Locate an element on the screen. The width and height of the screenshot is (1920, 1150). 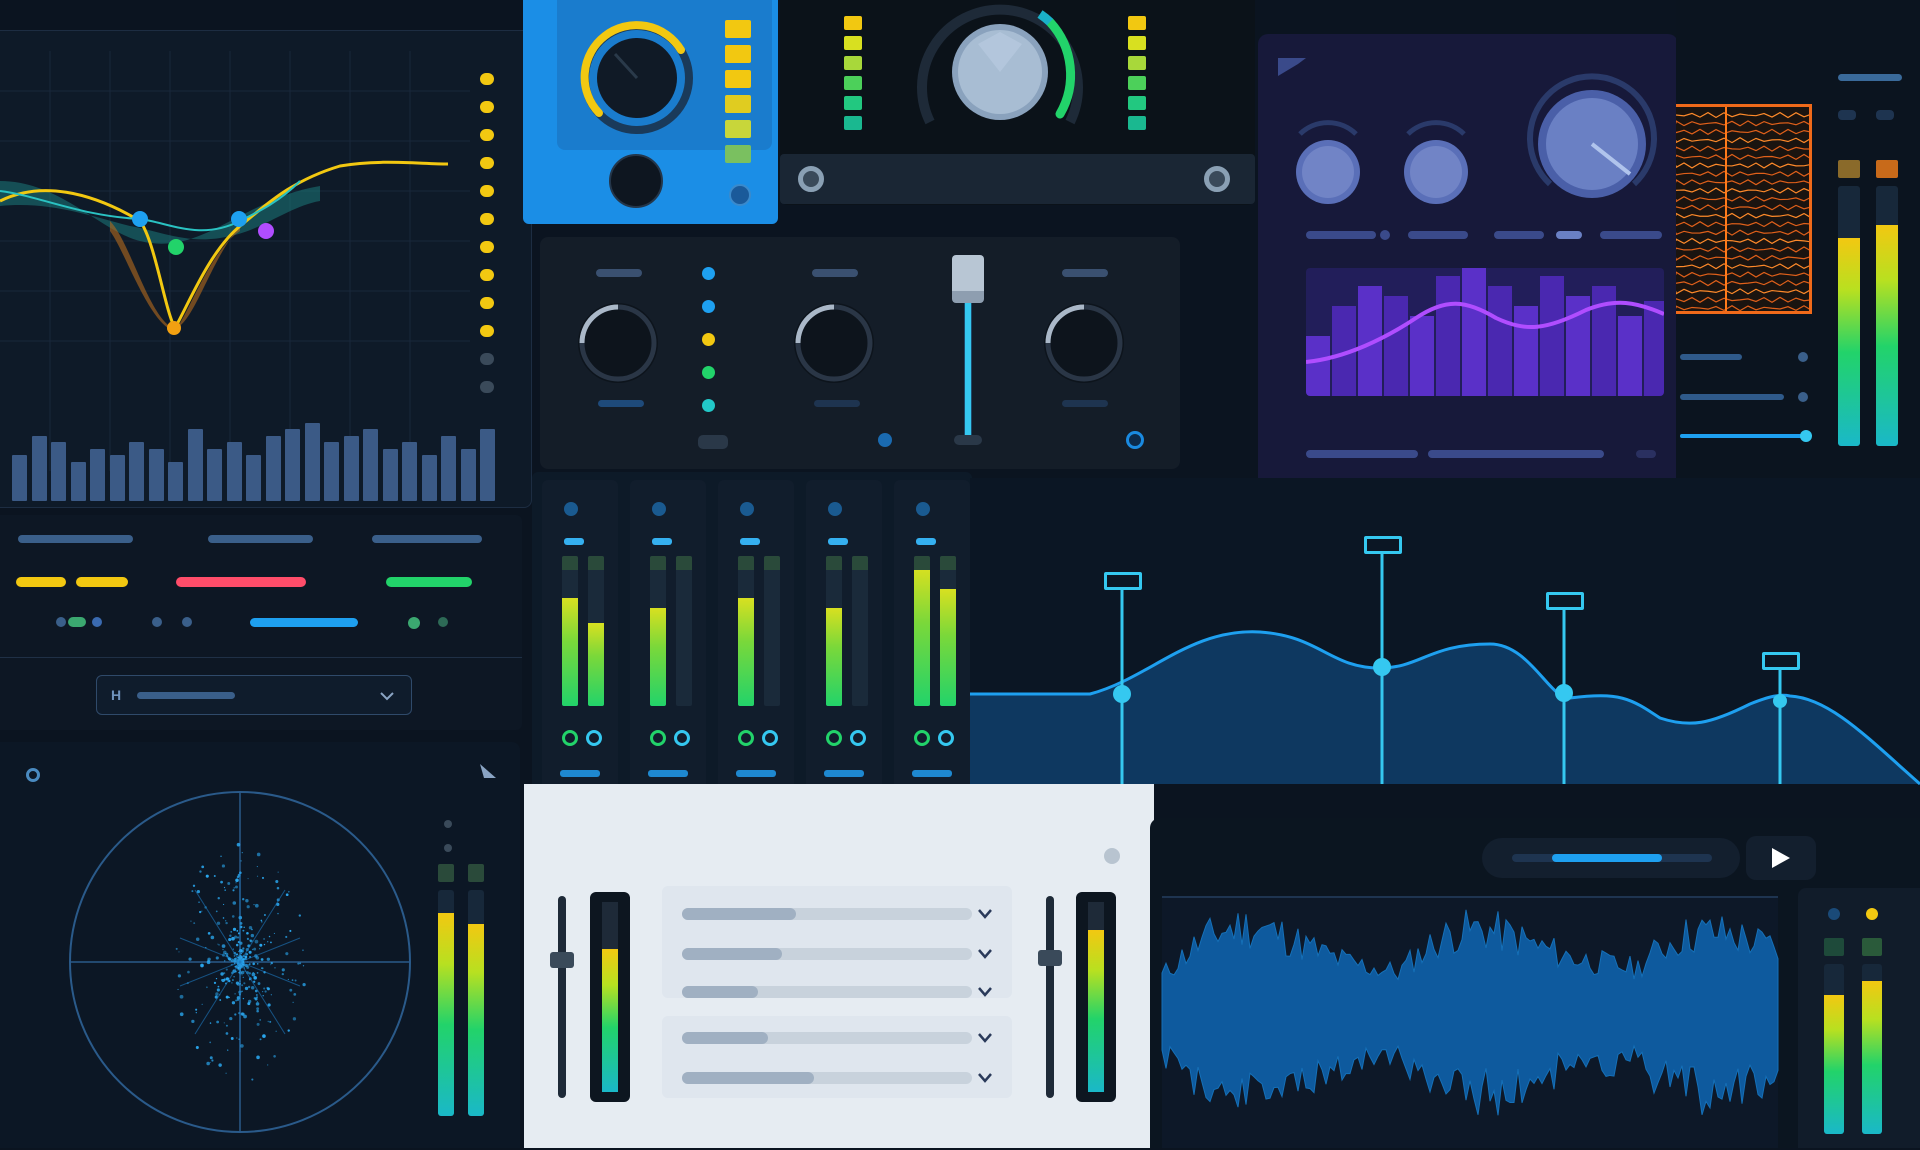
high-knob is located at coordinates (1084, 343).